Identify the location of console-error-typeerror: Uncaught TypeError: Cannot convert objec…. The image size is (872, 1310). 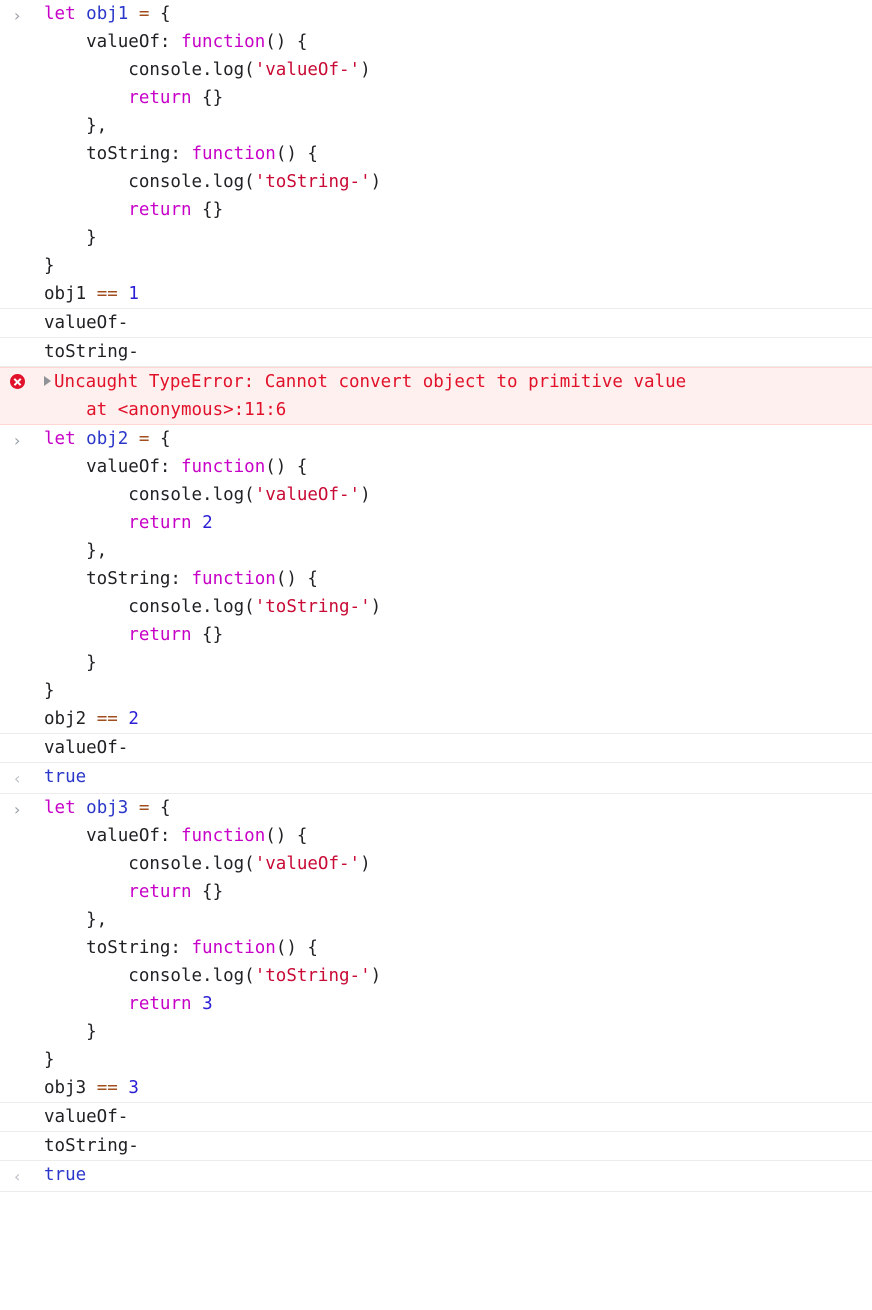
(436, 396).